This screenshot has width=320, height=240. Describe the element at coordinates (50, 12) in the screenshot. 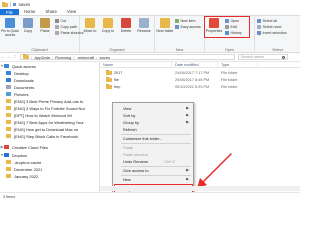

I see `tab-share: Share` at that location.